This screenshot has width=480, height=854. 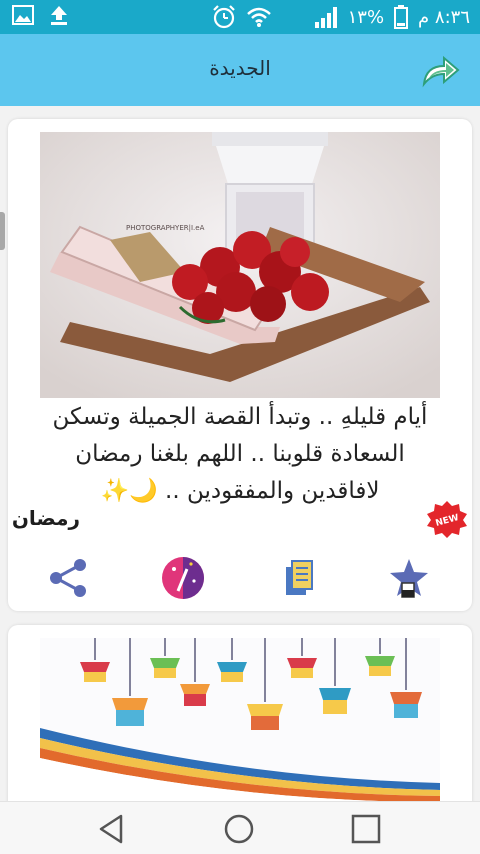 I want to click on caption-line: لافاقدين والمفقودين .. 🌙✨, so click(x=240, y=491).